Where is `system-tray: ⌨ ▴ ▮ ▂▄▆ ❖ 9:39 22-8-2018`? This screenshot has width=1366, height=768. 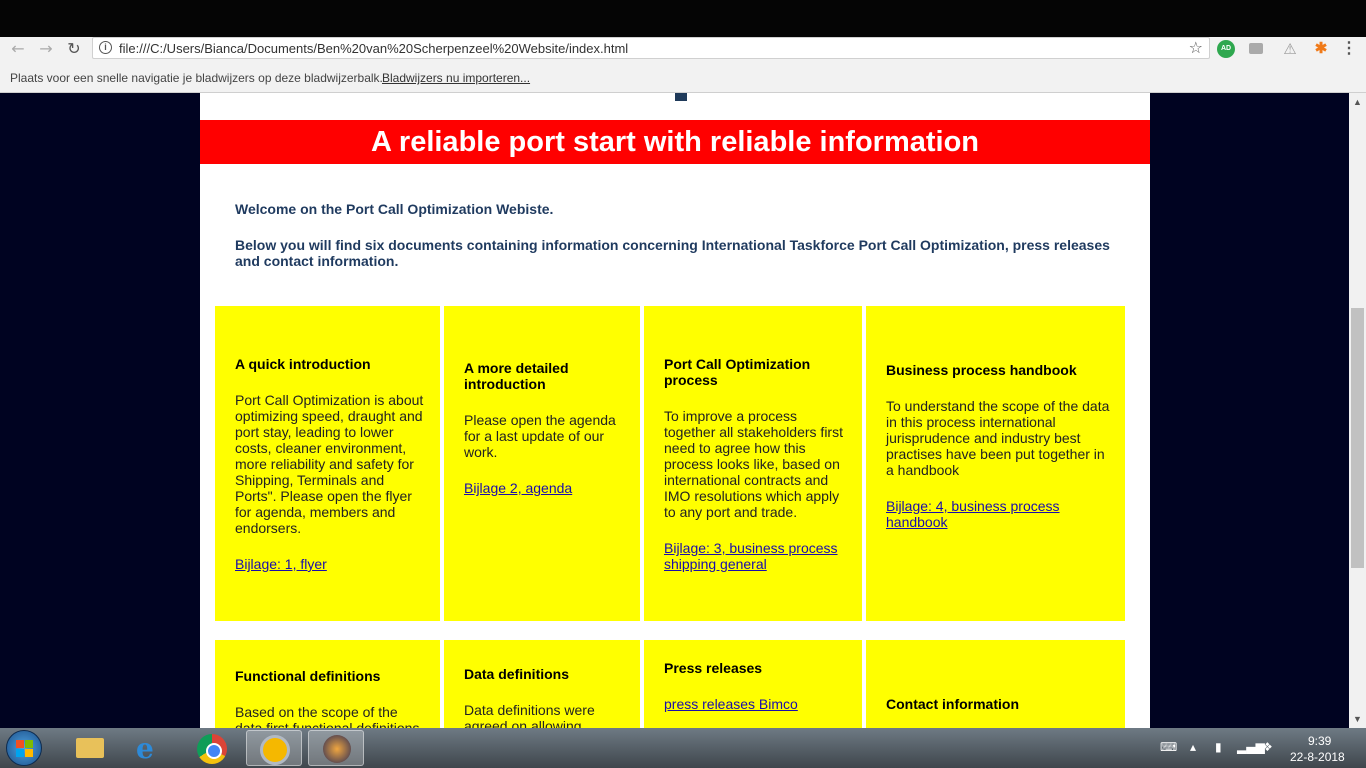
system-tray: ⌨ ▴ ▮ ▂▄▆ ❖ 9:39 22-8-2018 is located at coordinates (1260, 748).